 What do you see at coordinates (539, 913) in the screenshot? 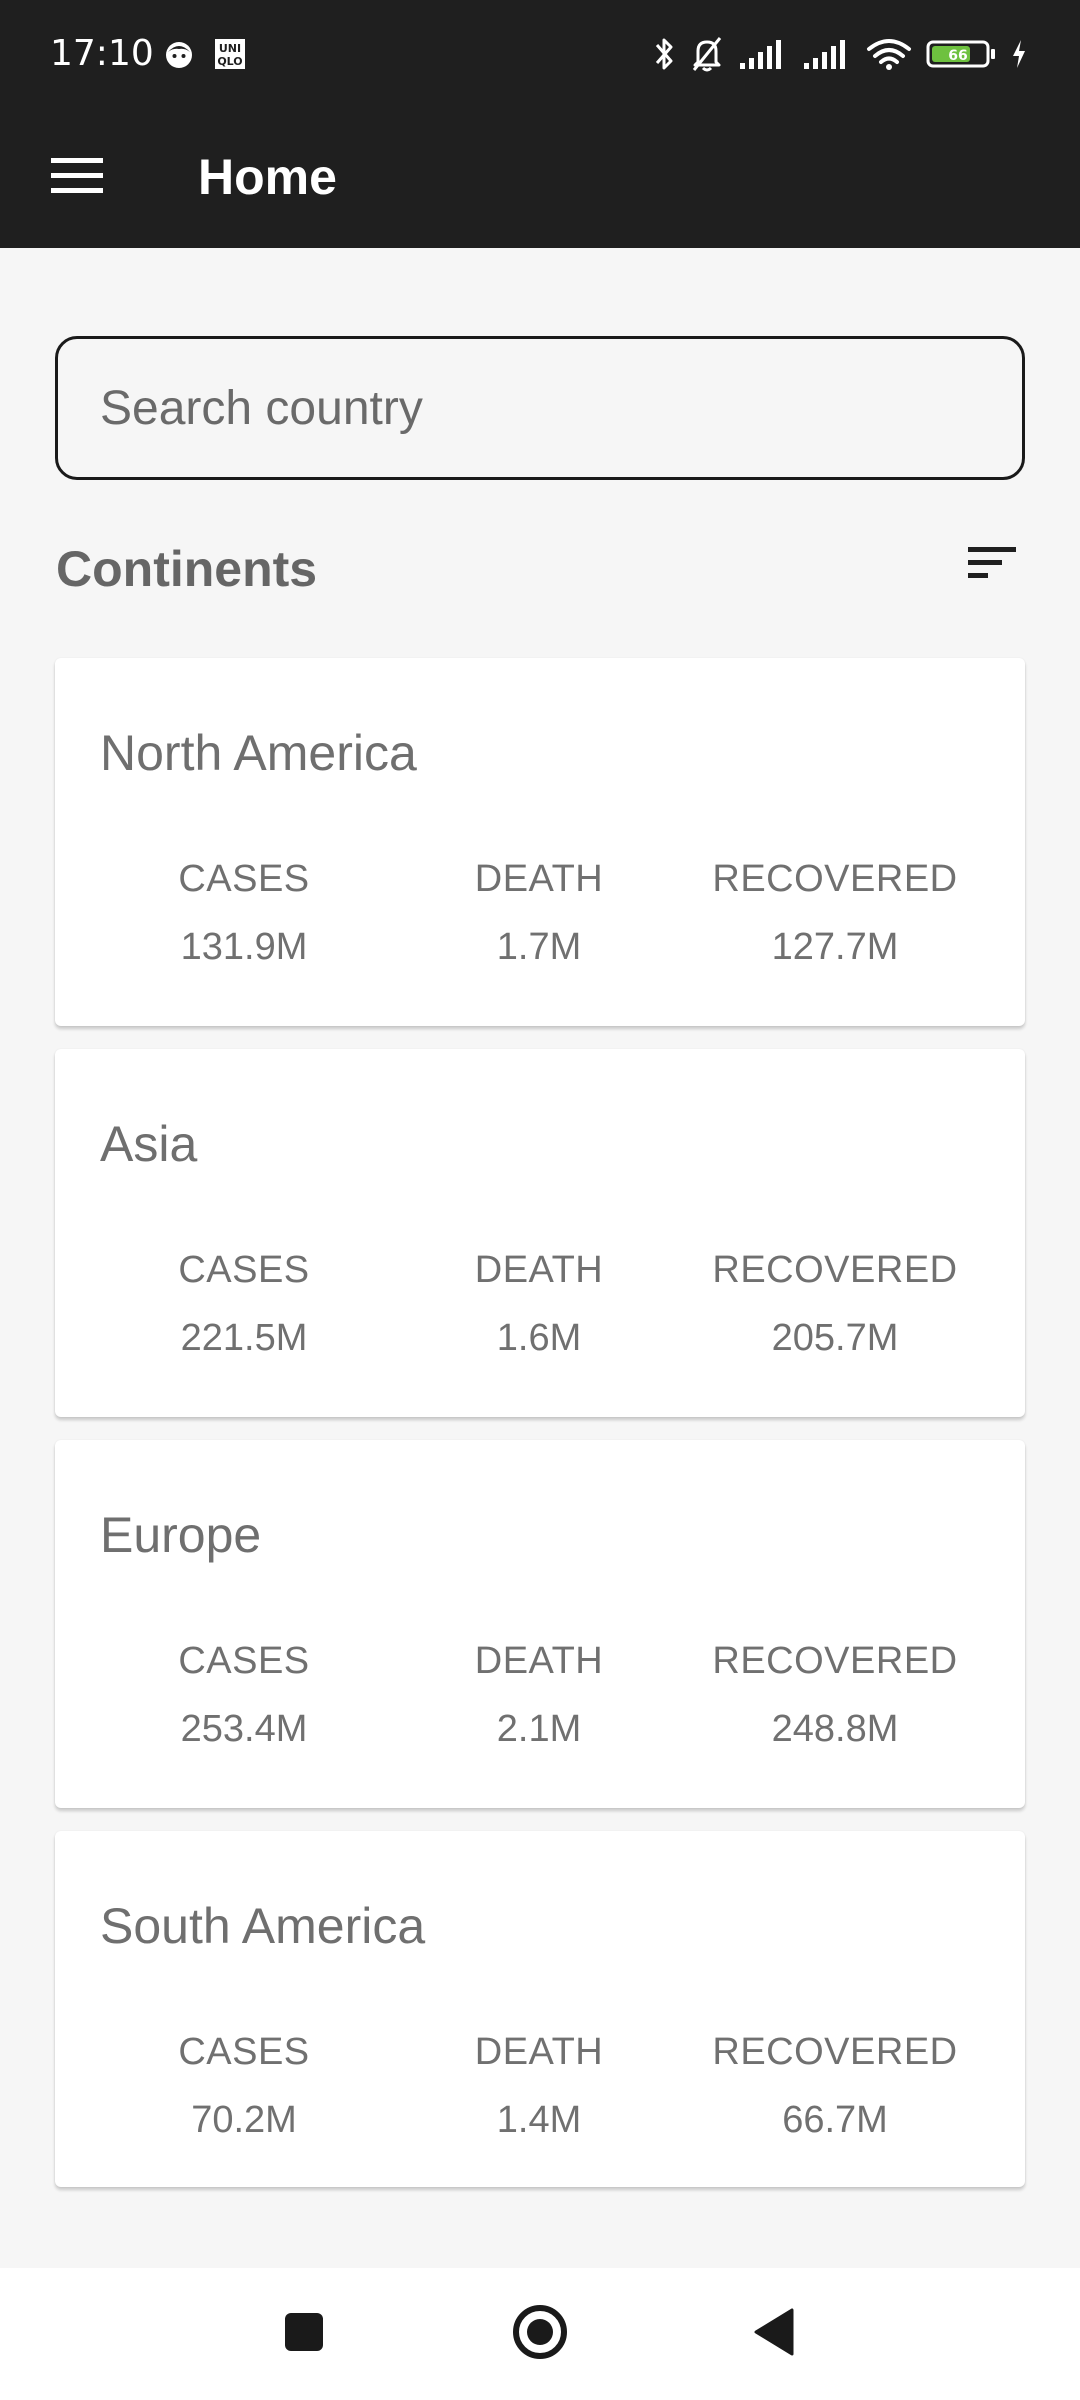
I see `death-stat: DEATH 1.7M` at bounding box center [539, 913].